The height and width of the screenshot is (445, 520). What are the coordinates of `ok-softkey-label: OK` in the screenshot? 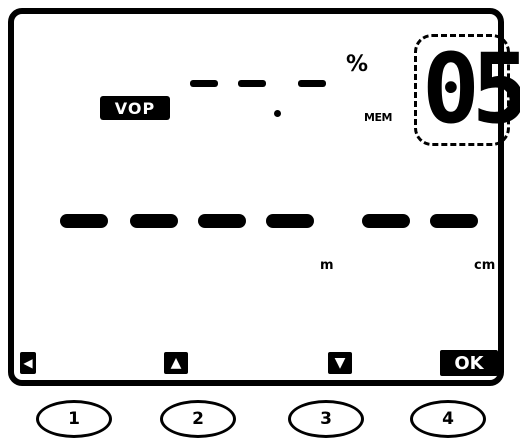 It's located at (469, 363).